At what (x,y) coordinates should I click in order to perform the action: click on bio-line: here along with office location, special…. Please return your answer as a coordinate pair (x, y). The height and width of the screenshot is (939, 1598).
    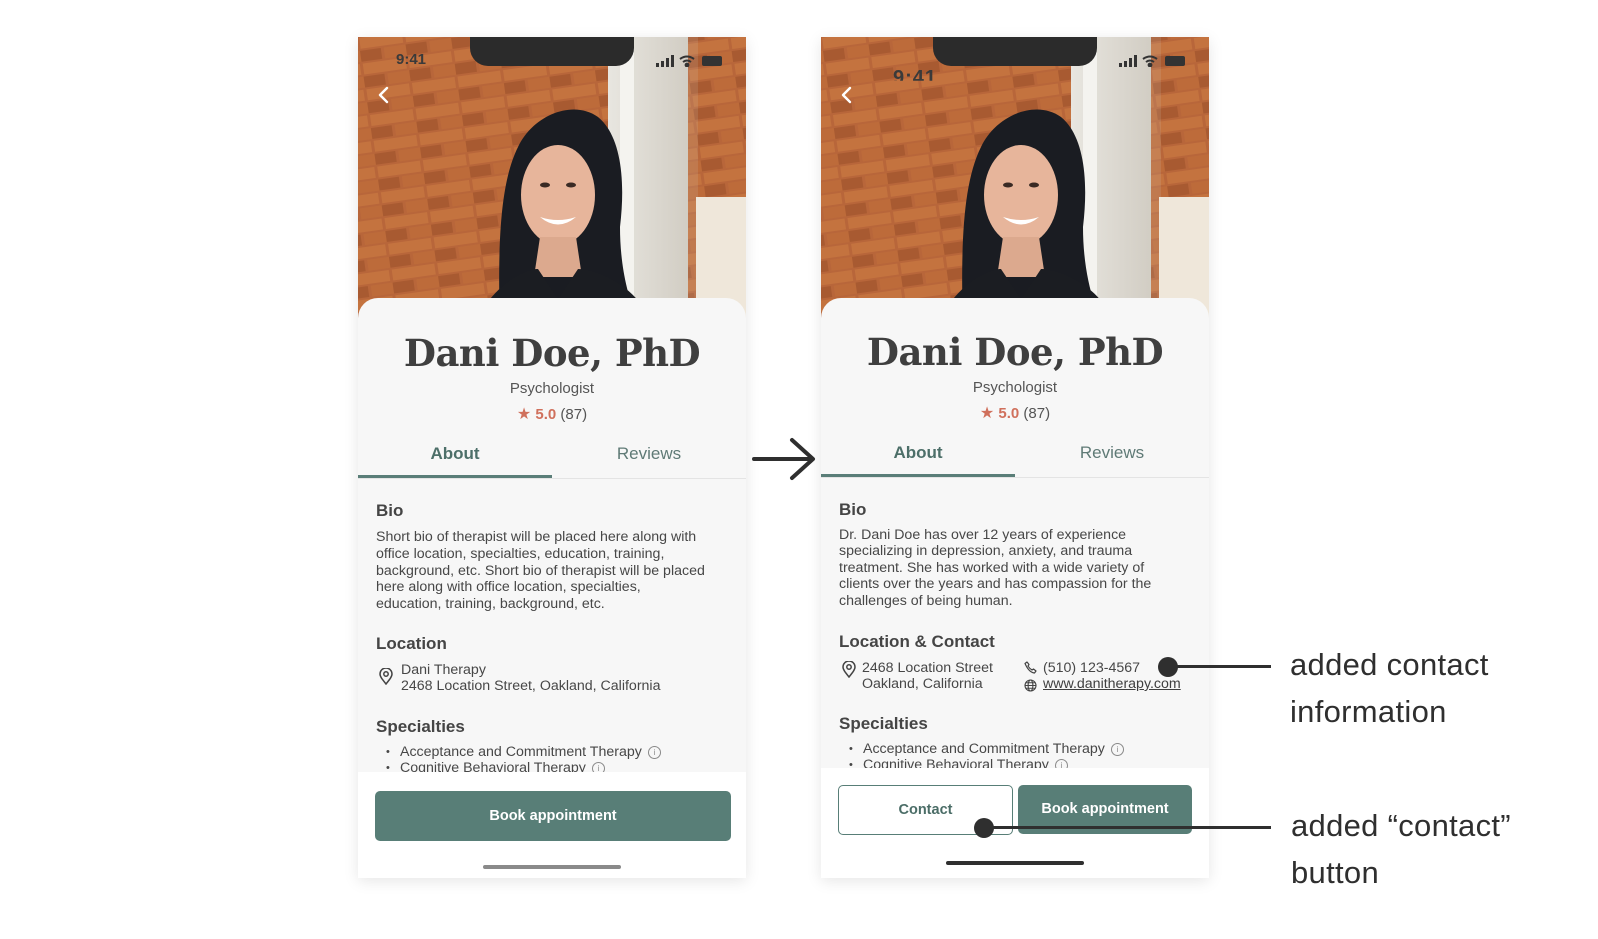
    Looking at the image, I should click on (508, 587).